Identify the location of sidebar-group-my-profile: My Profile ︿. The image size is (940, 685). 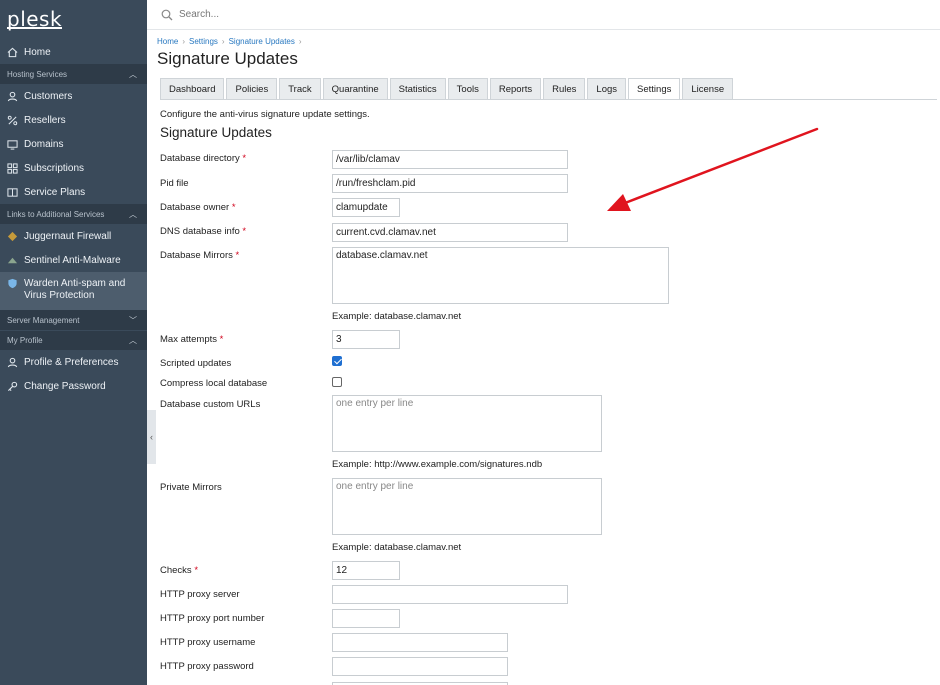
(73, 340).